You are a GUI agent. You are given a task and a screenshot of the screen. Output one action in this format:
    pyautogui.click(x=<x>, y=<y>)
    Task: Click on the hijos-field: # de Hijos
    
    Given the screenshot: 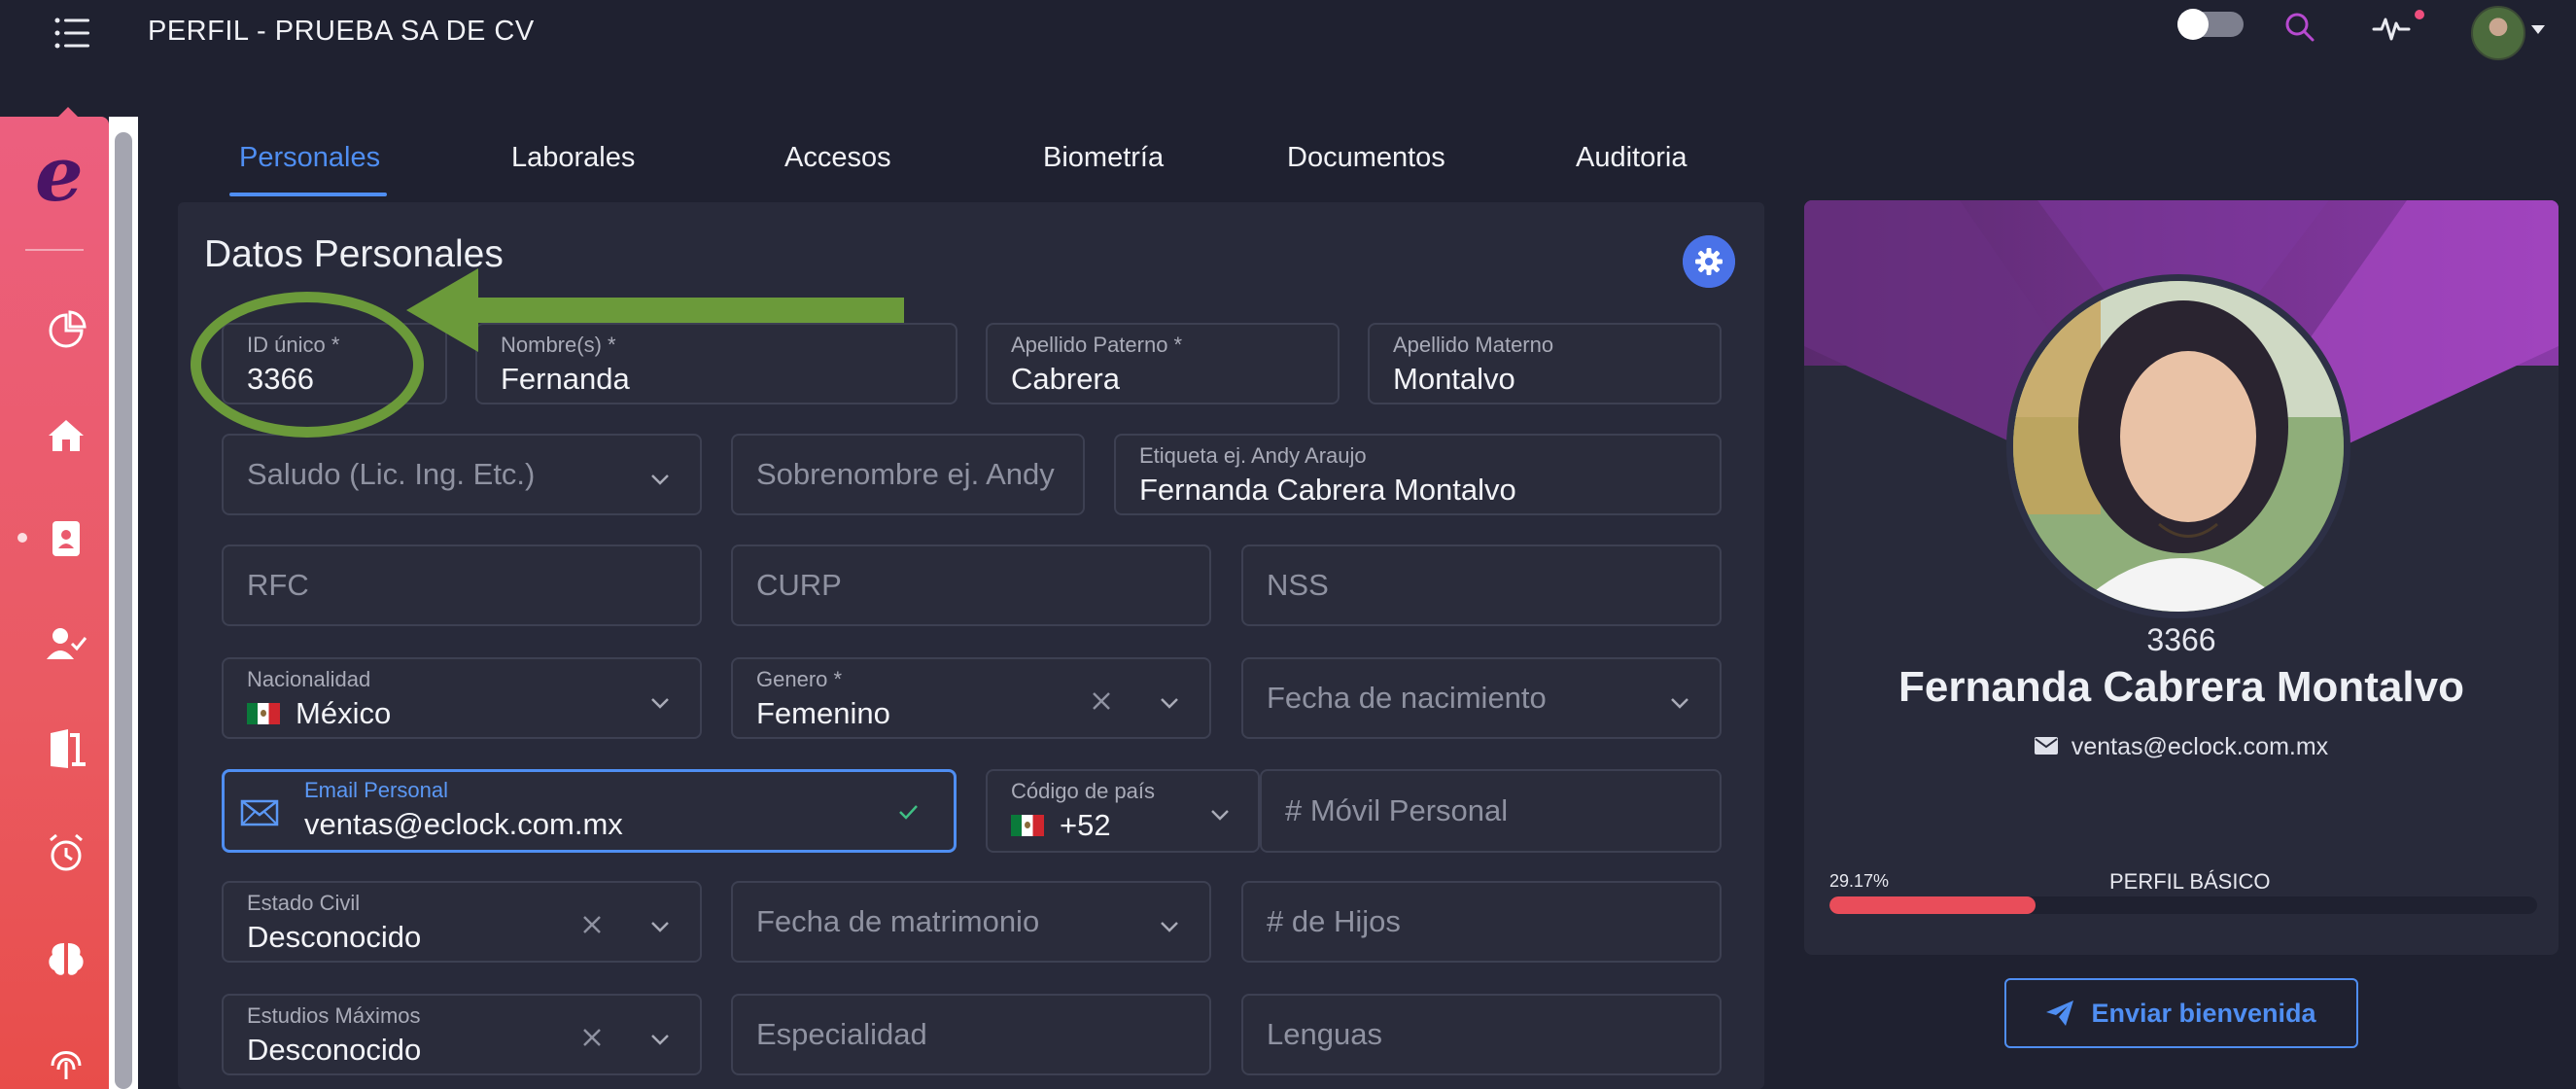 What is the action you would take?
    pyautogui.click(x=1481, y=922)
    